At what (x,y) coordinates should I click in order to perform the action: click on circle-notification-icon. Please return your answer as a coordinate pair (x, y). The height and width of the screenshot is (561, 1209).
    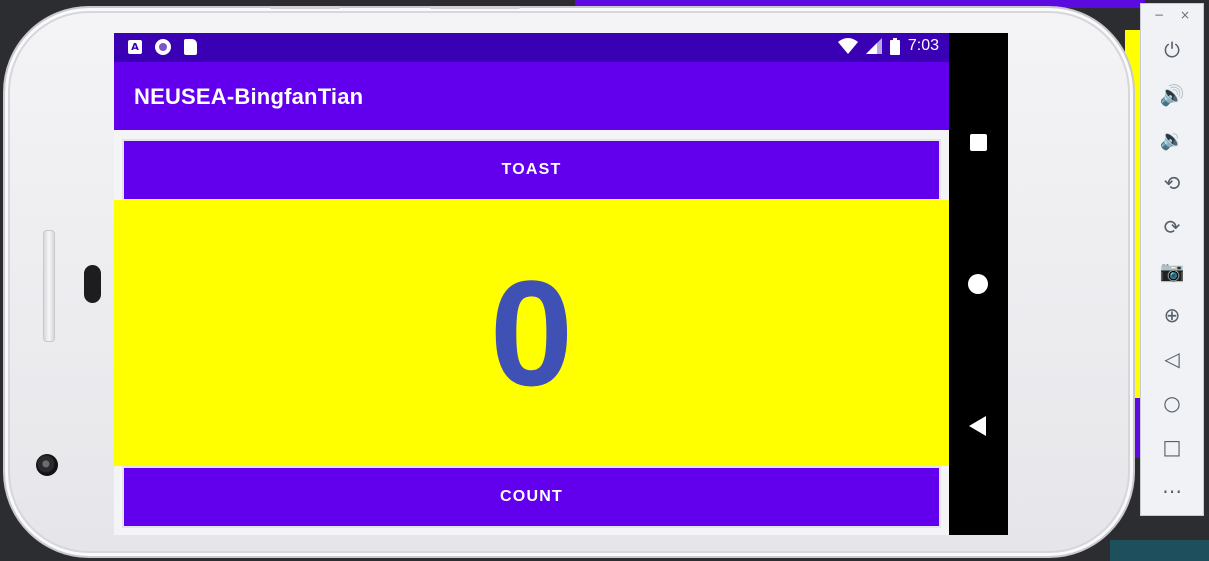
    Looking at the image, I should click on (163, 47).